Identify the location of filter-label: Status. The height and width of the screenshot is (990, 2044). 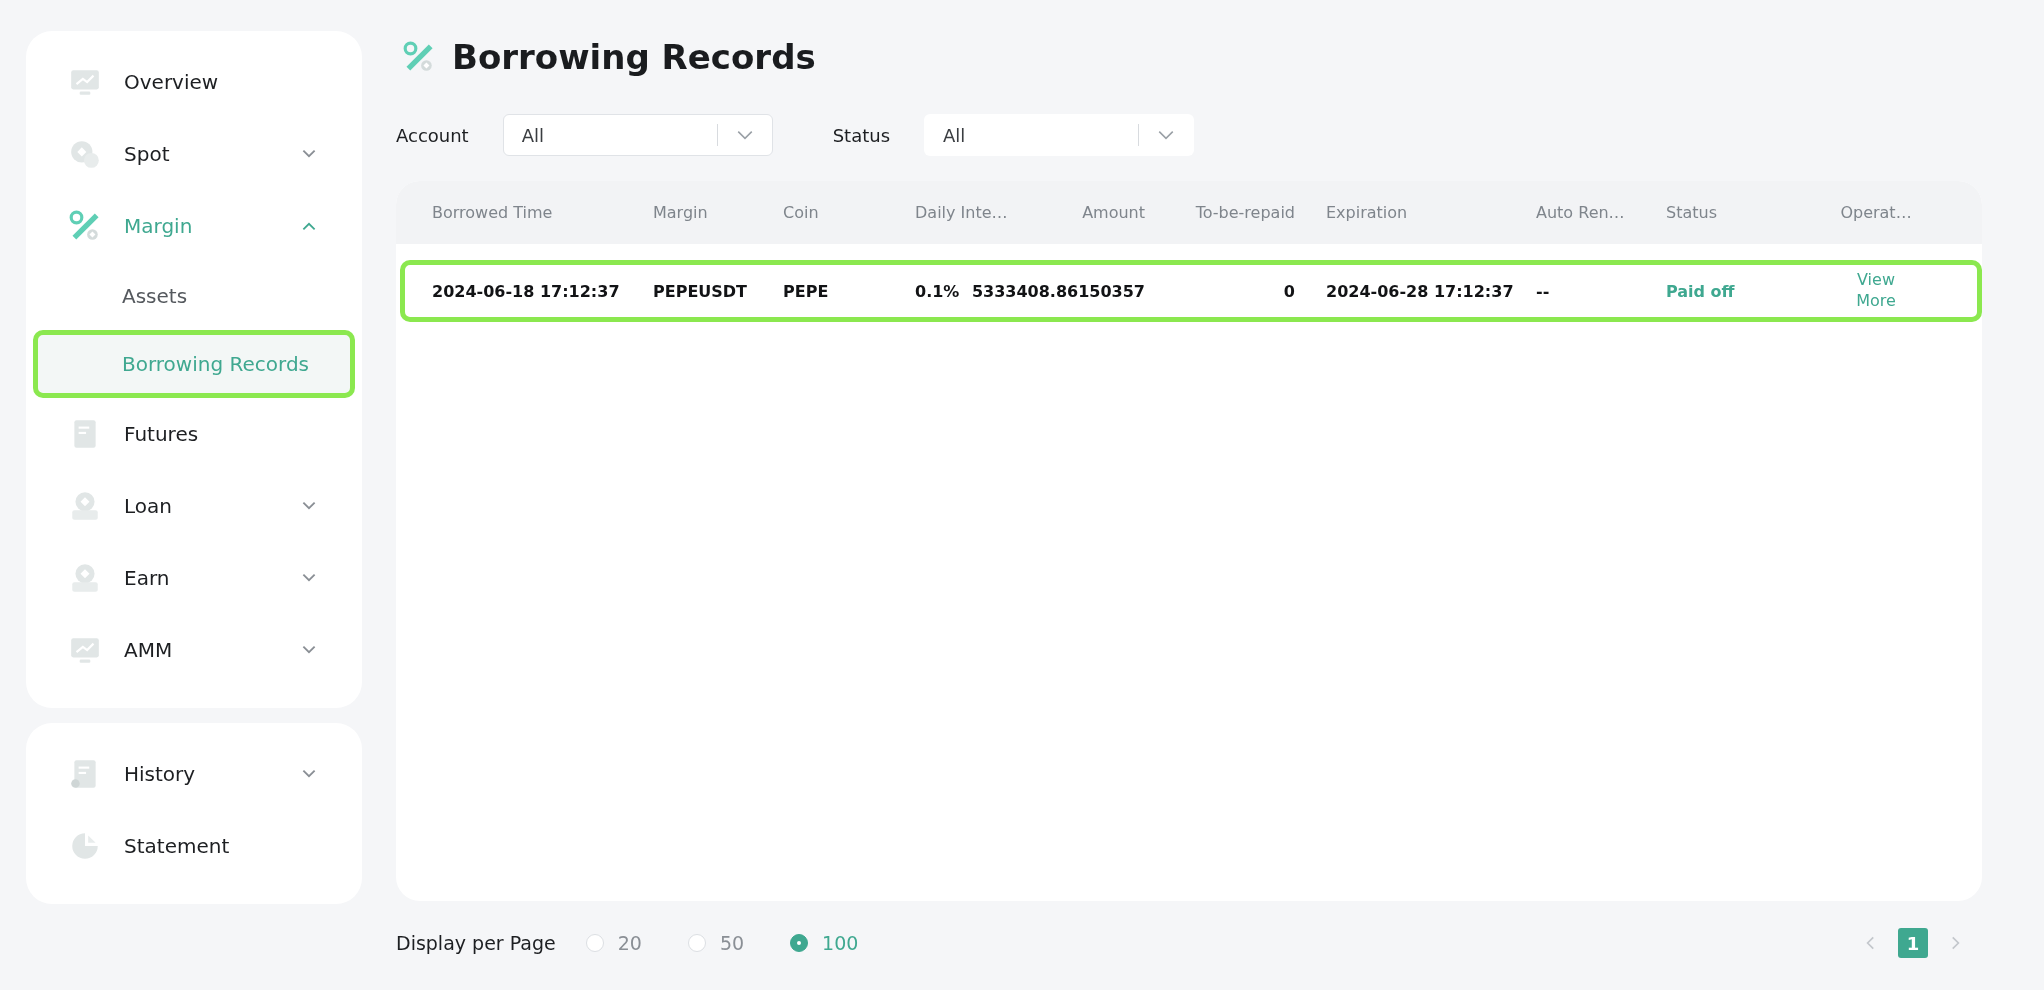
(861, 135).